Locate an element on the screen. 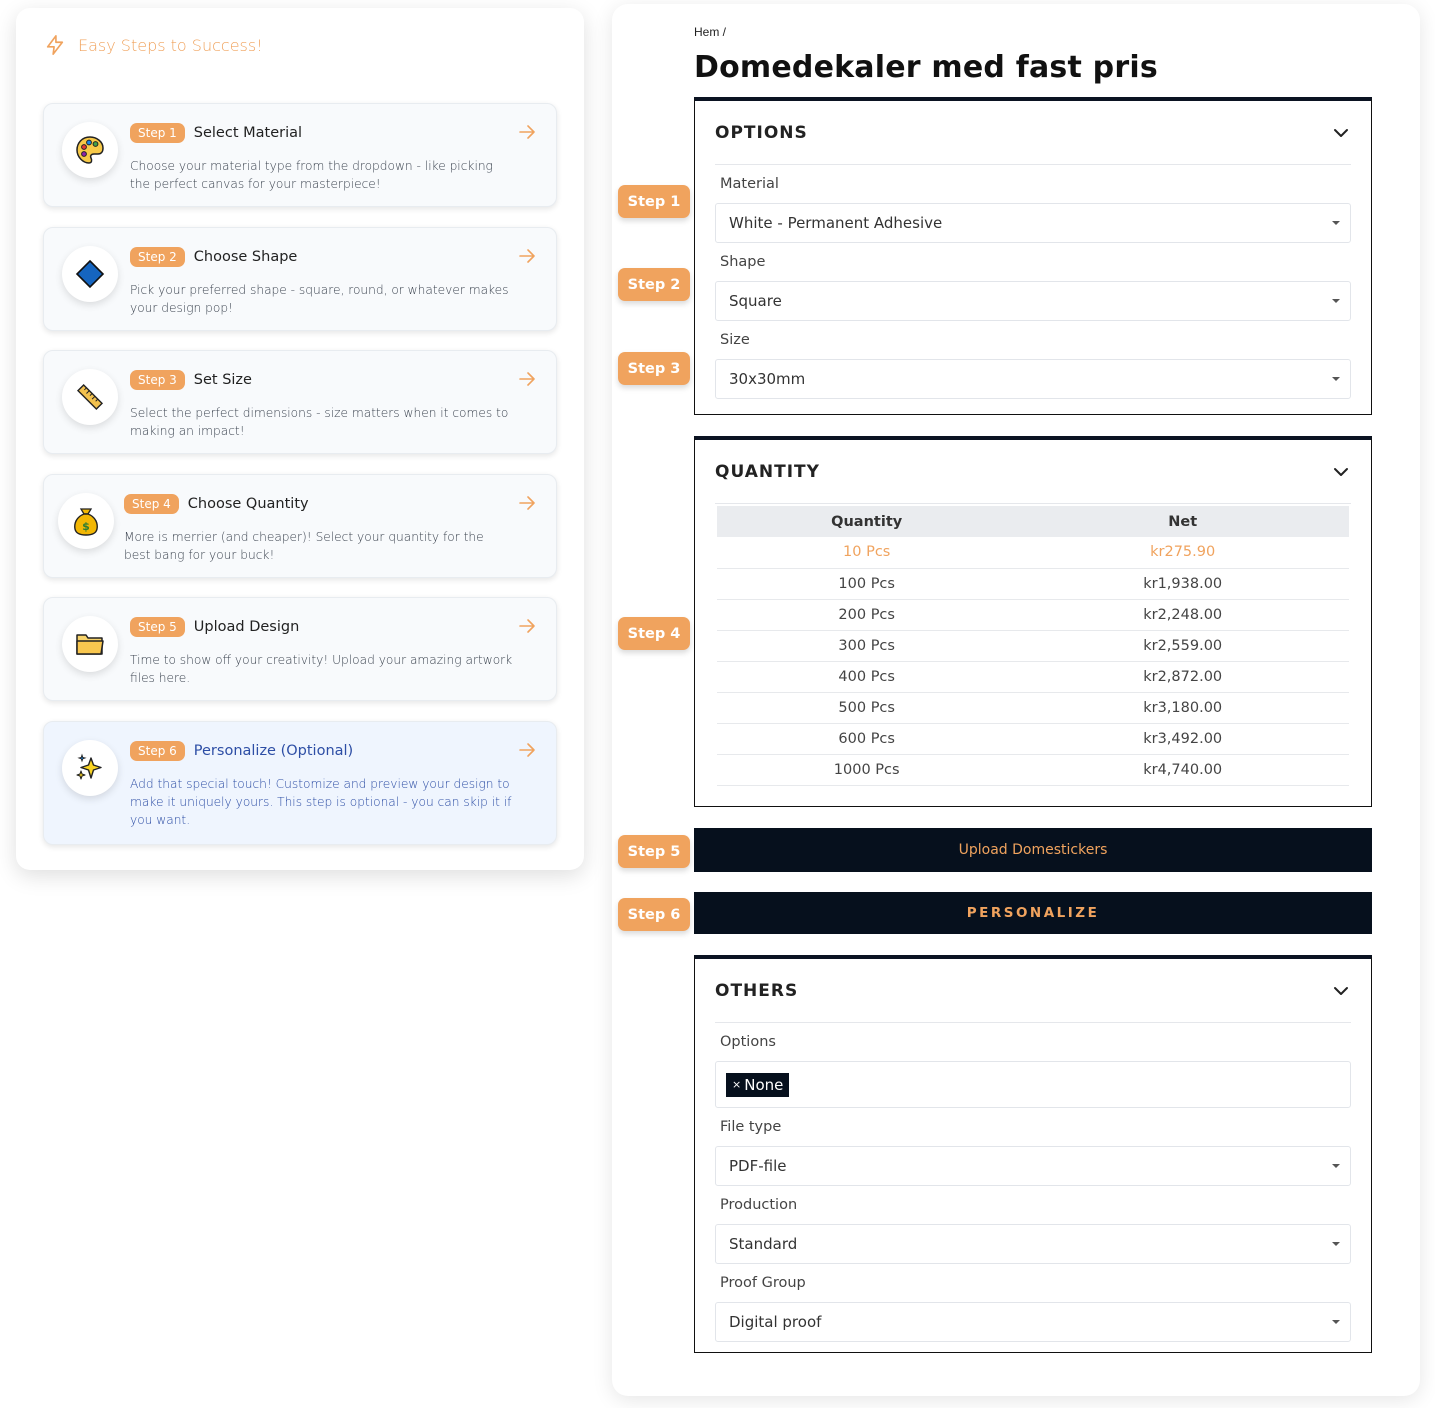  step-title: Select Material is located at coordinates (248, 133).